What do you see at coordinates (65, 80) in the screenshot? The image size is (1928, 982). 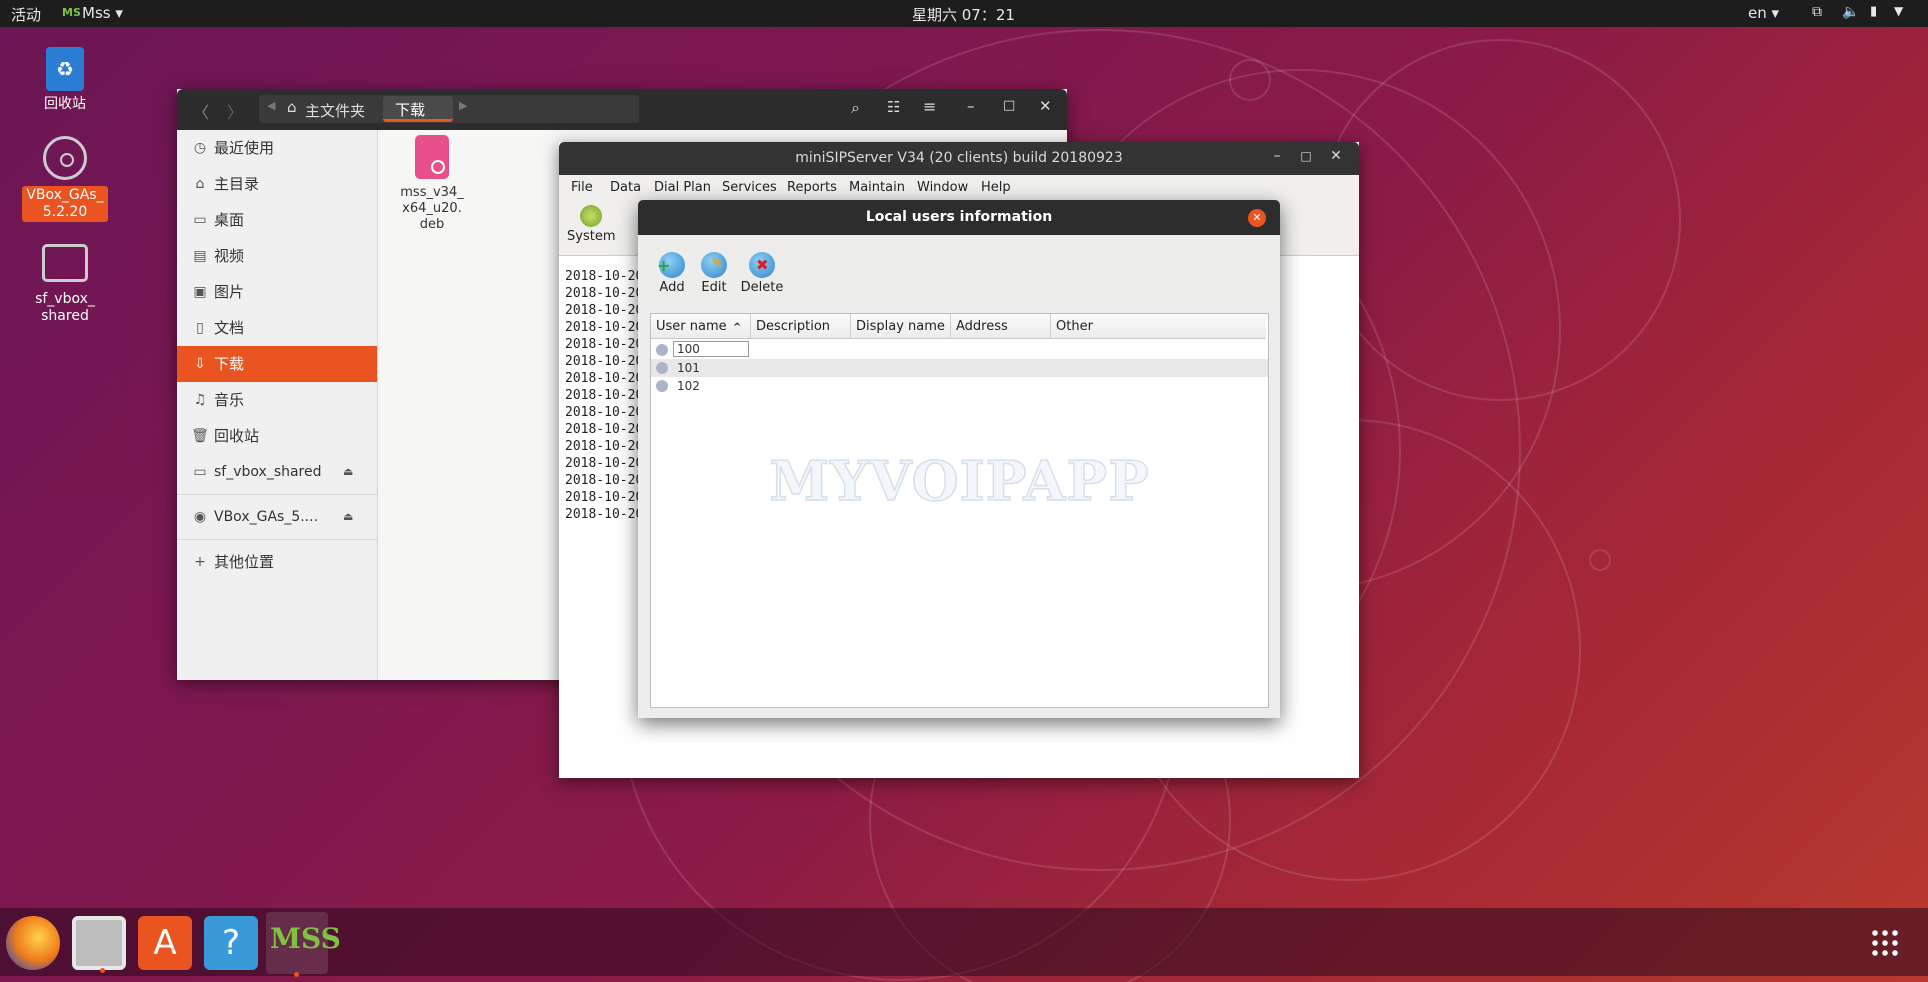 I see `desktop-icon-trash: ♻ 回收站` at bounding box center [65, 80].